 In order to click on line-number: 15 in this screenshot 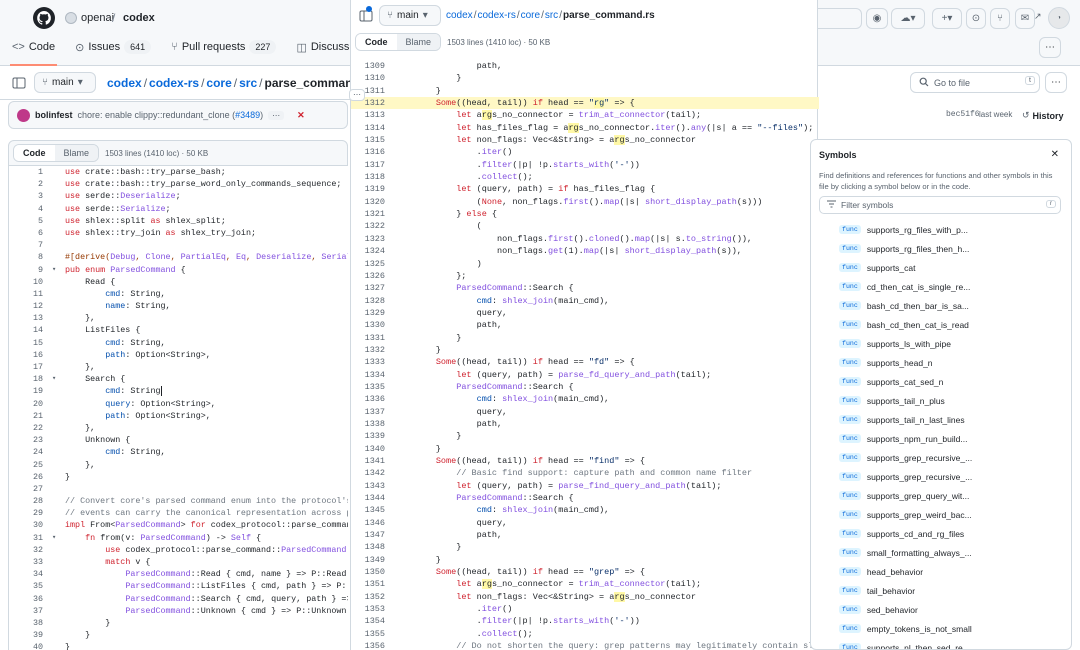, I will do `click(26, 343)`.